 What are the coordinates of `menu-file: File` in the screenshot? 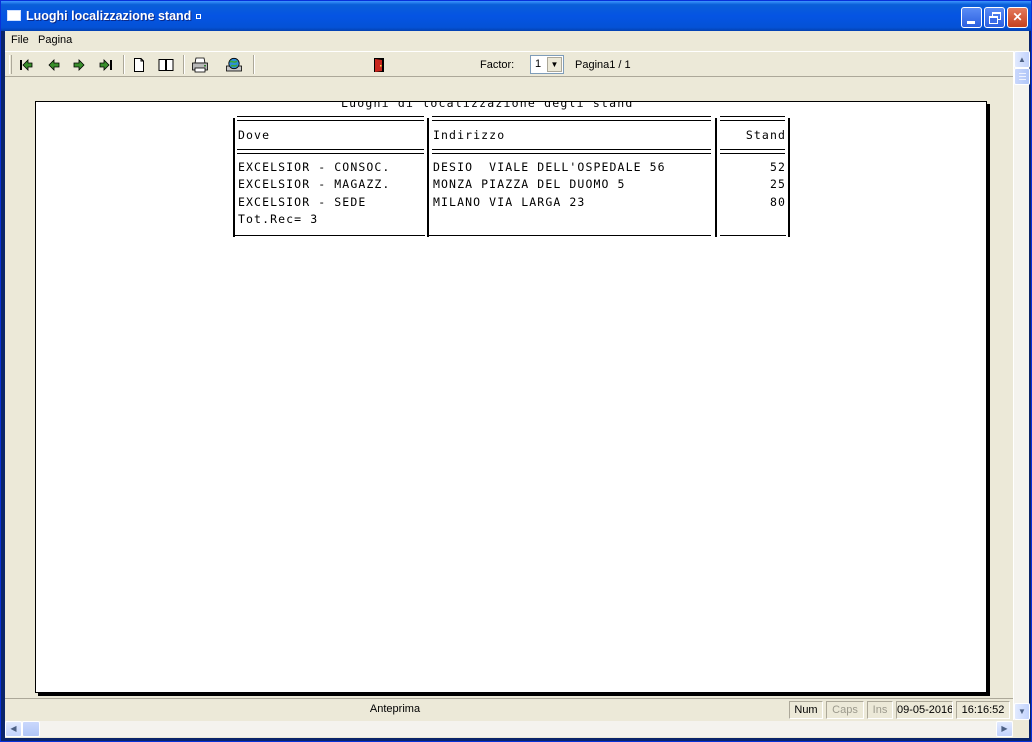 It's located at (20, 40).